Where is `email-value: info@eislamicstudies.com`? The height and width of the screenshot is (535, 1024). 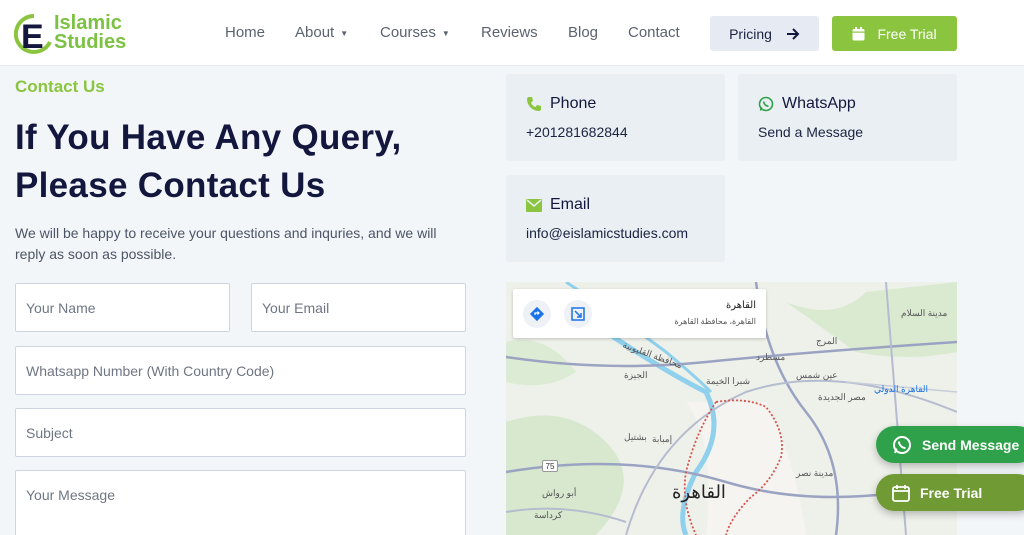 email-value: info@eislamicstudies.com is located at coordinates (607, 233).